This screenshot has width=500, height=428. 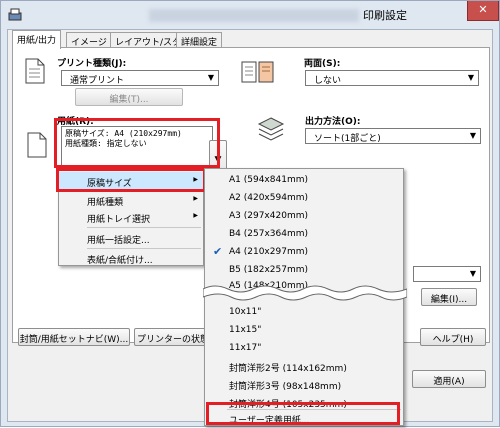 I want to click on menu-item-label: 用紙種類, so click(x=105, y=203).